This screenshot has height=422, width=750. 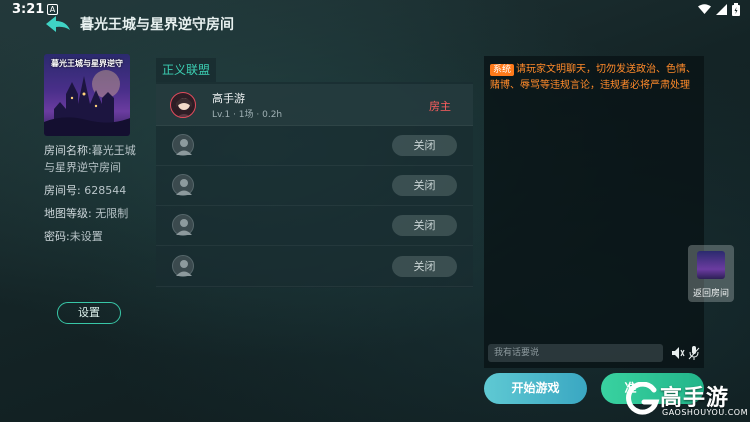 I want to click on battery-icon, so click(x=736, y=9).